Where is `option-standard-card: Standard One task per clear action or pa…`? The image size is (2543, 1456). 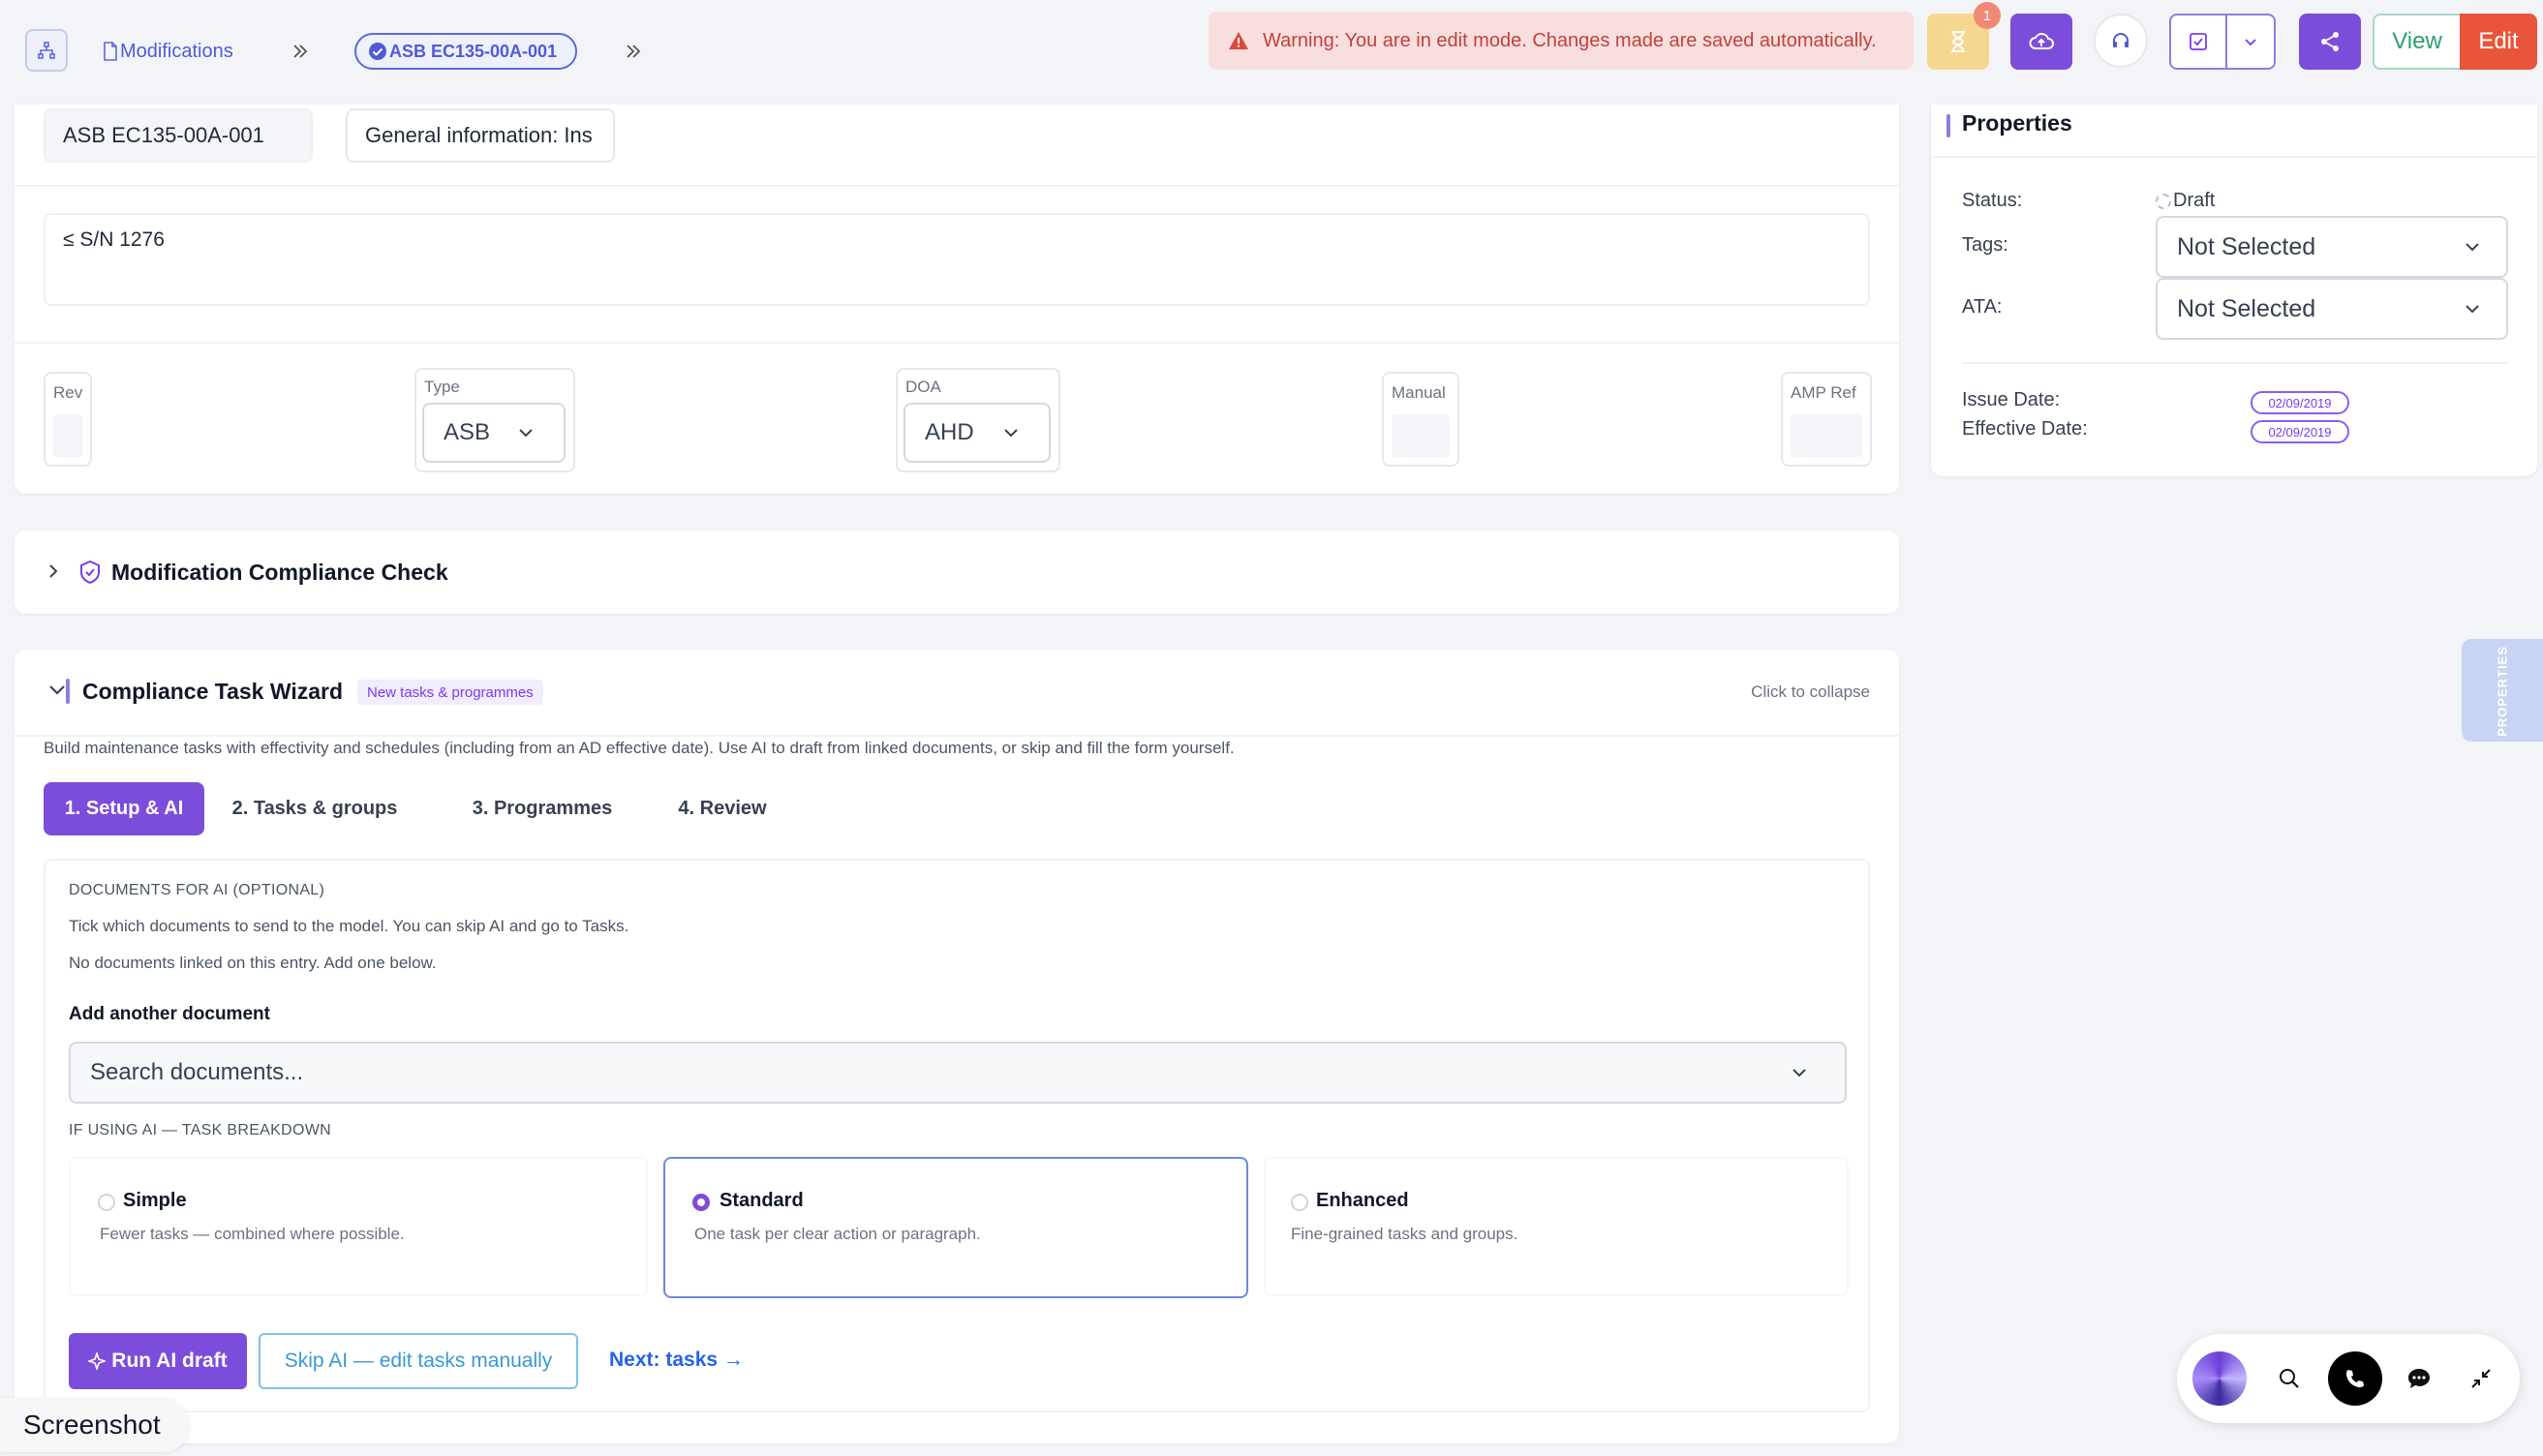
option-standard-card: Standard One task per clear action or pa… is located at coordinates (955, 1227).